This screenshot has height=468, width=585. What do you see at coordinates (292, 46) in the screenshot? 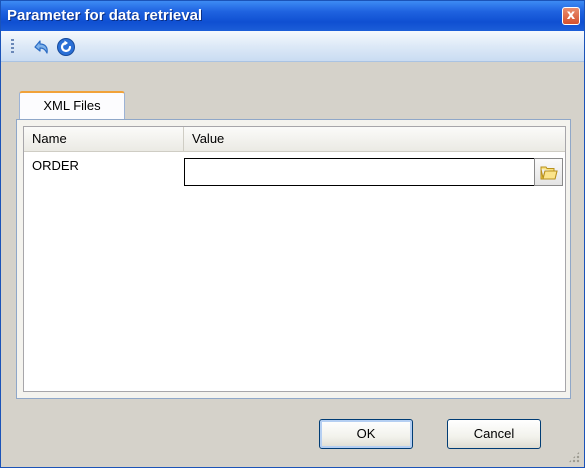
I see `toolbar` at bounding box center [292, 46].